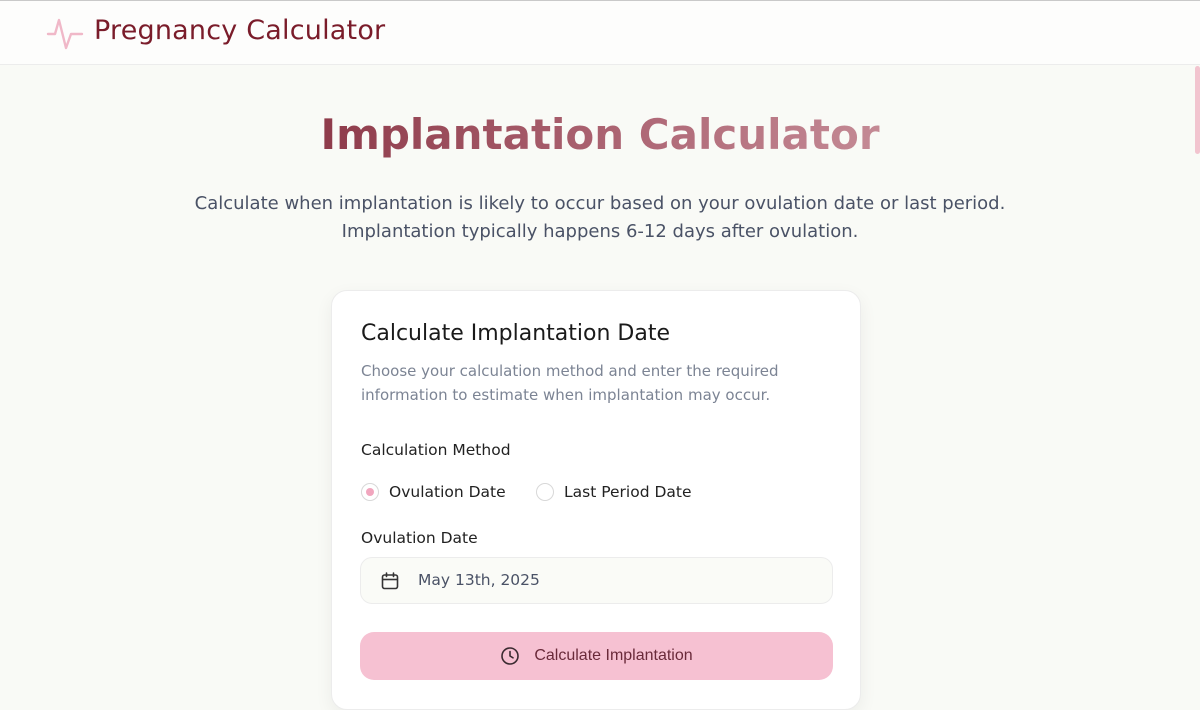 The image size is (1200, 710). I want to click on radio-indicator, so click(545, 492).